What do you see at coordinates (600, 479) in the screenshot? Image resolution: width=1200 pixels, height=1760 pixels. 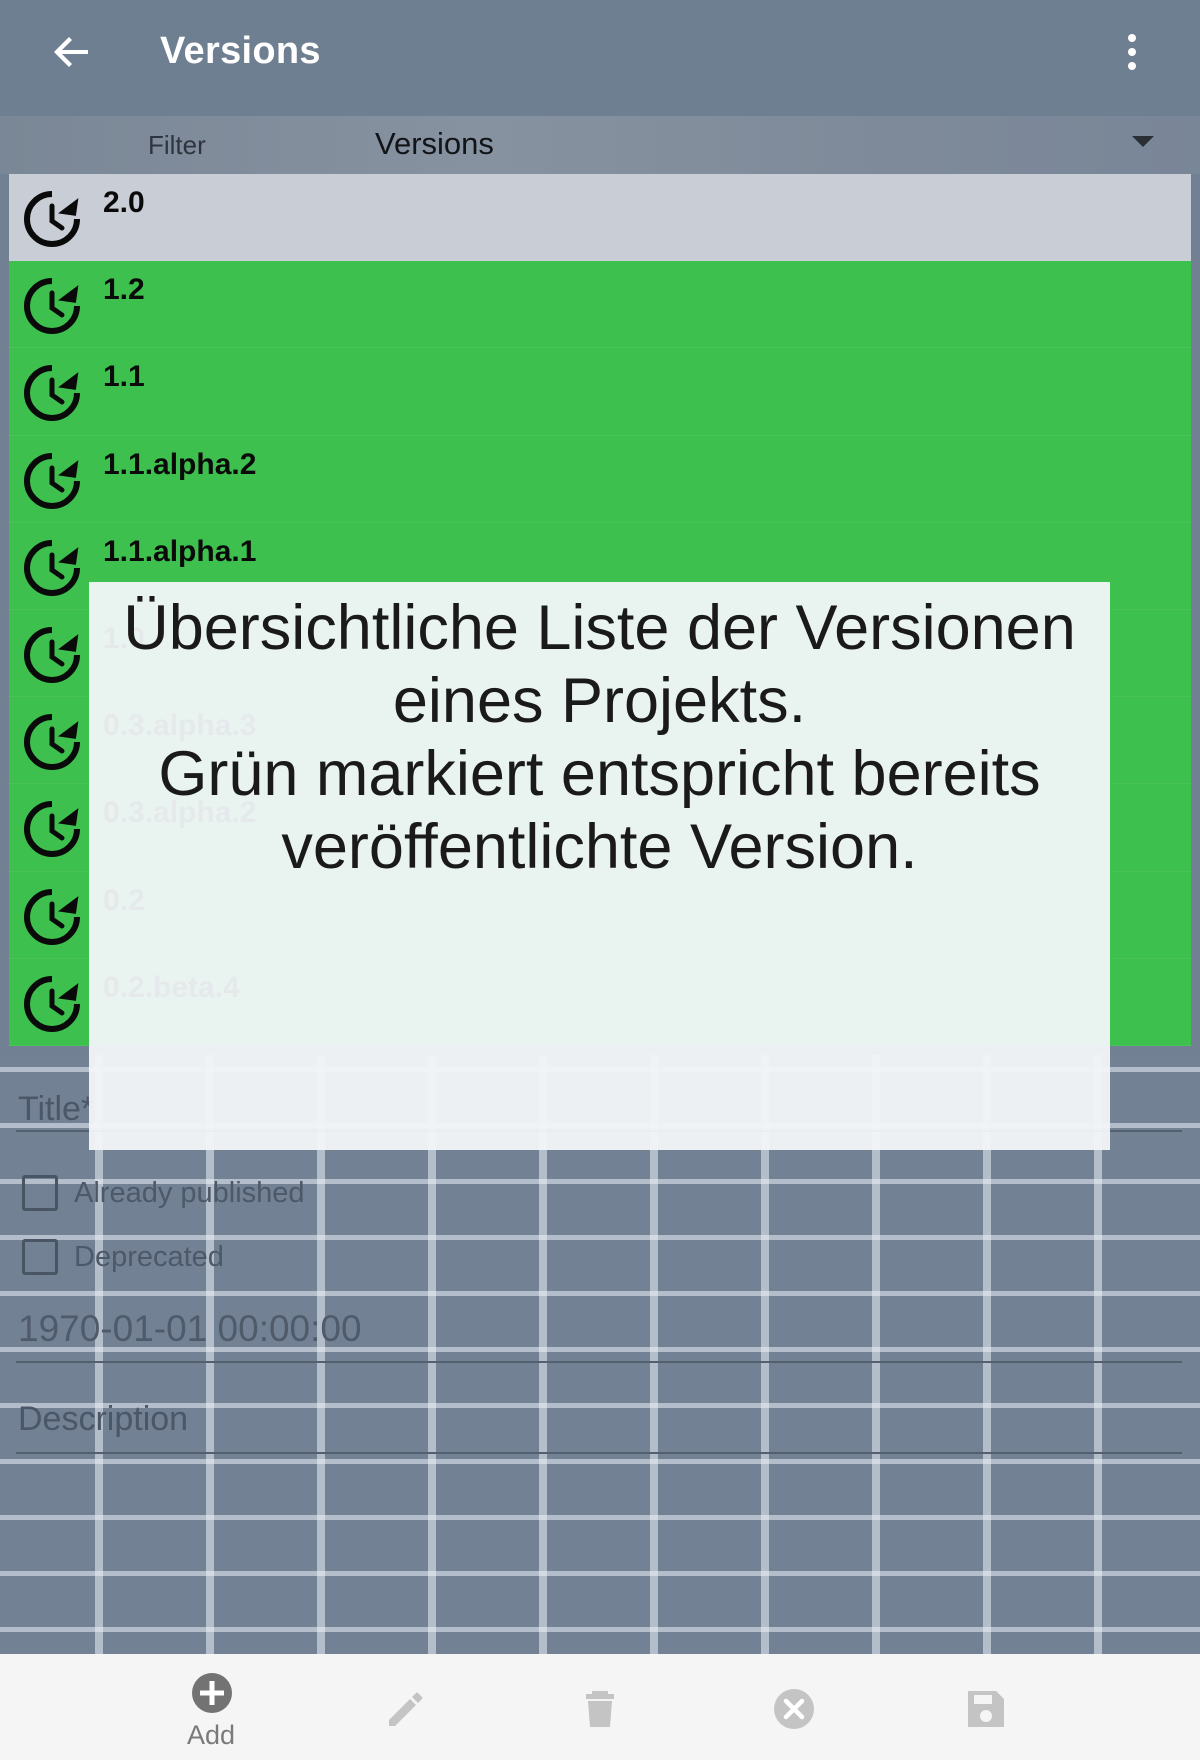 I see `version-item: 1.1.alpha.2` at bounding box center [600, 479].